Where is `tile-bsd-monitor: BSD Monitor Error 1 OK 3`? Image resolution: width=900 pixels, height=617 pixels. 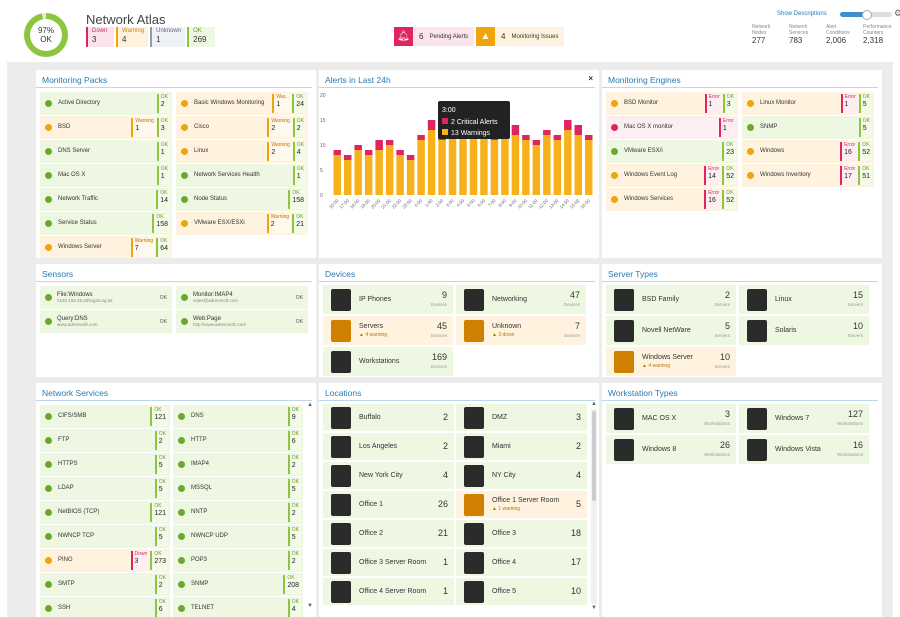
tile-bsd-monitor: BSD Monitor Error 1 OK 3 is located at coordinates (672, 103).